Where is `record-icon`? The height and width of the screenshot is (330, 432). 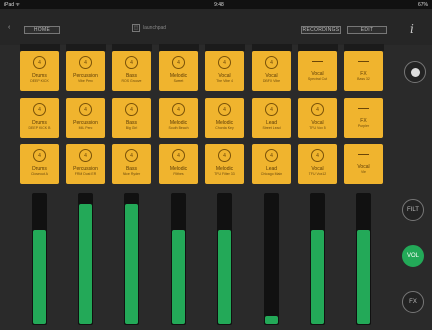 record-icon is located at coordinates (415, 72).